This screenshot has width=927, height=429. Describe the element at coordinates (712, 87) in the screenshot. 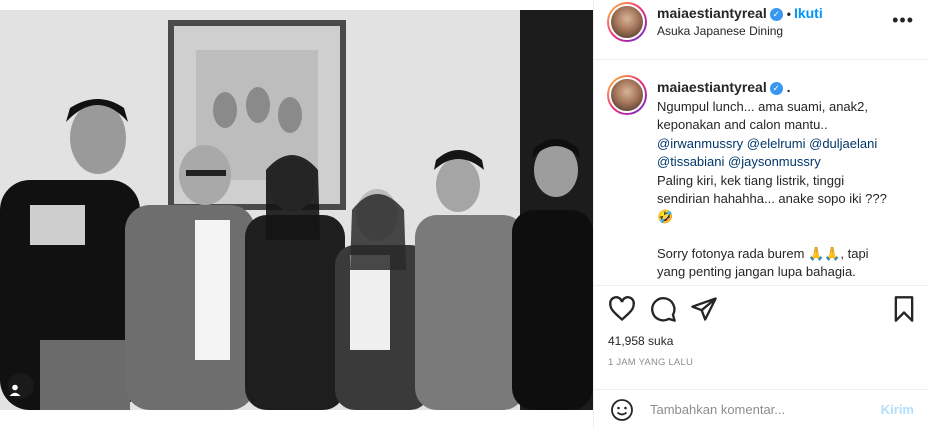

I see `caption-username-link: maiaestiantyreal` at that location.